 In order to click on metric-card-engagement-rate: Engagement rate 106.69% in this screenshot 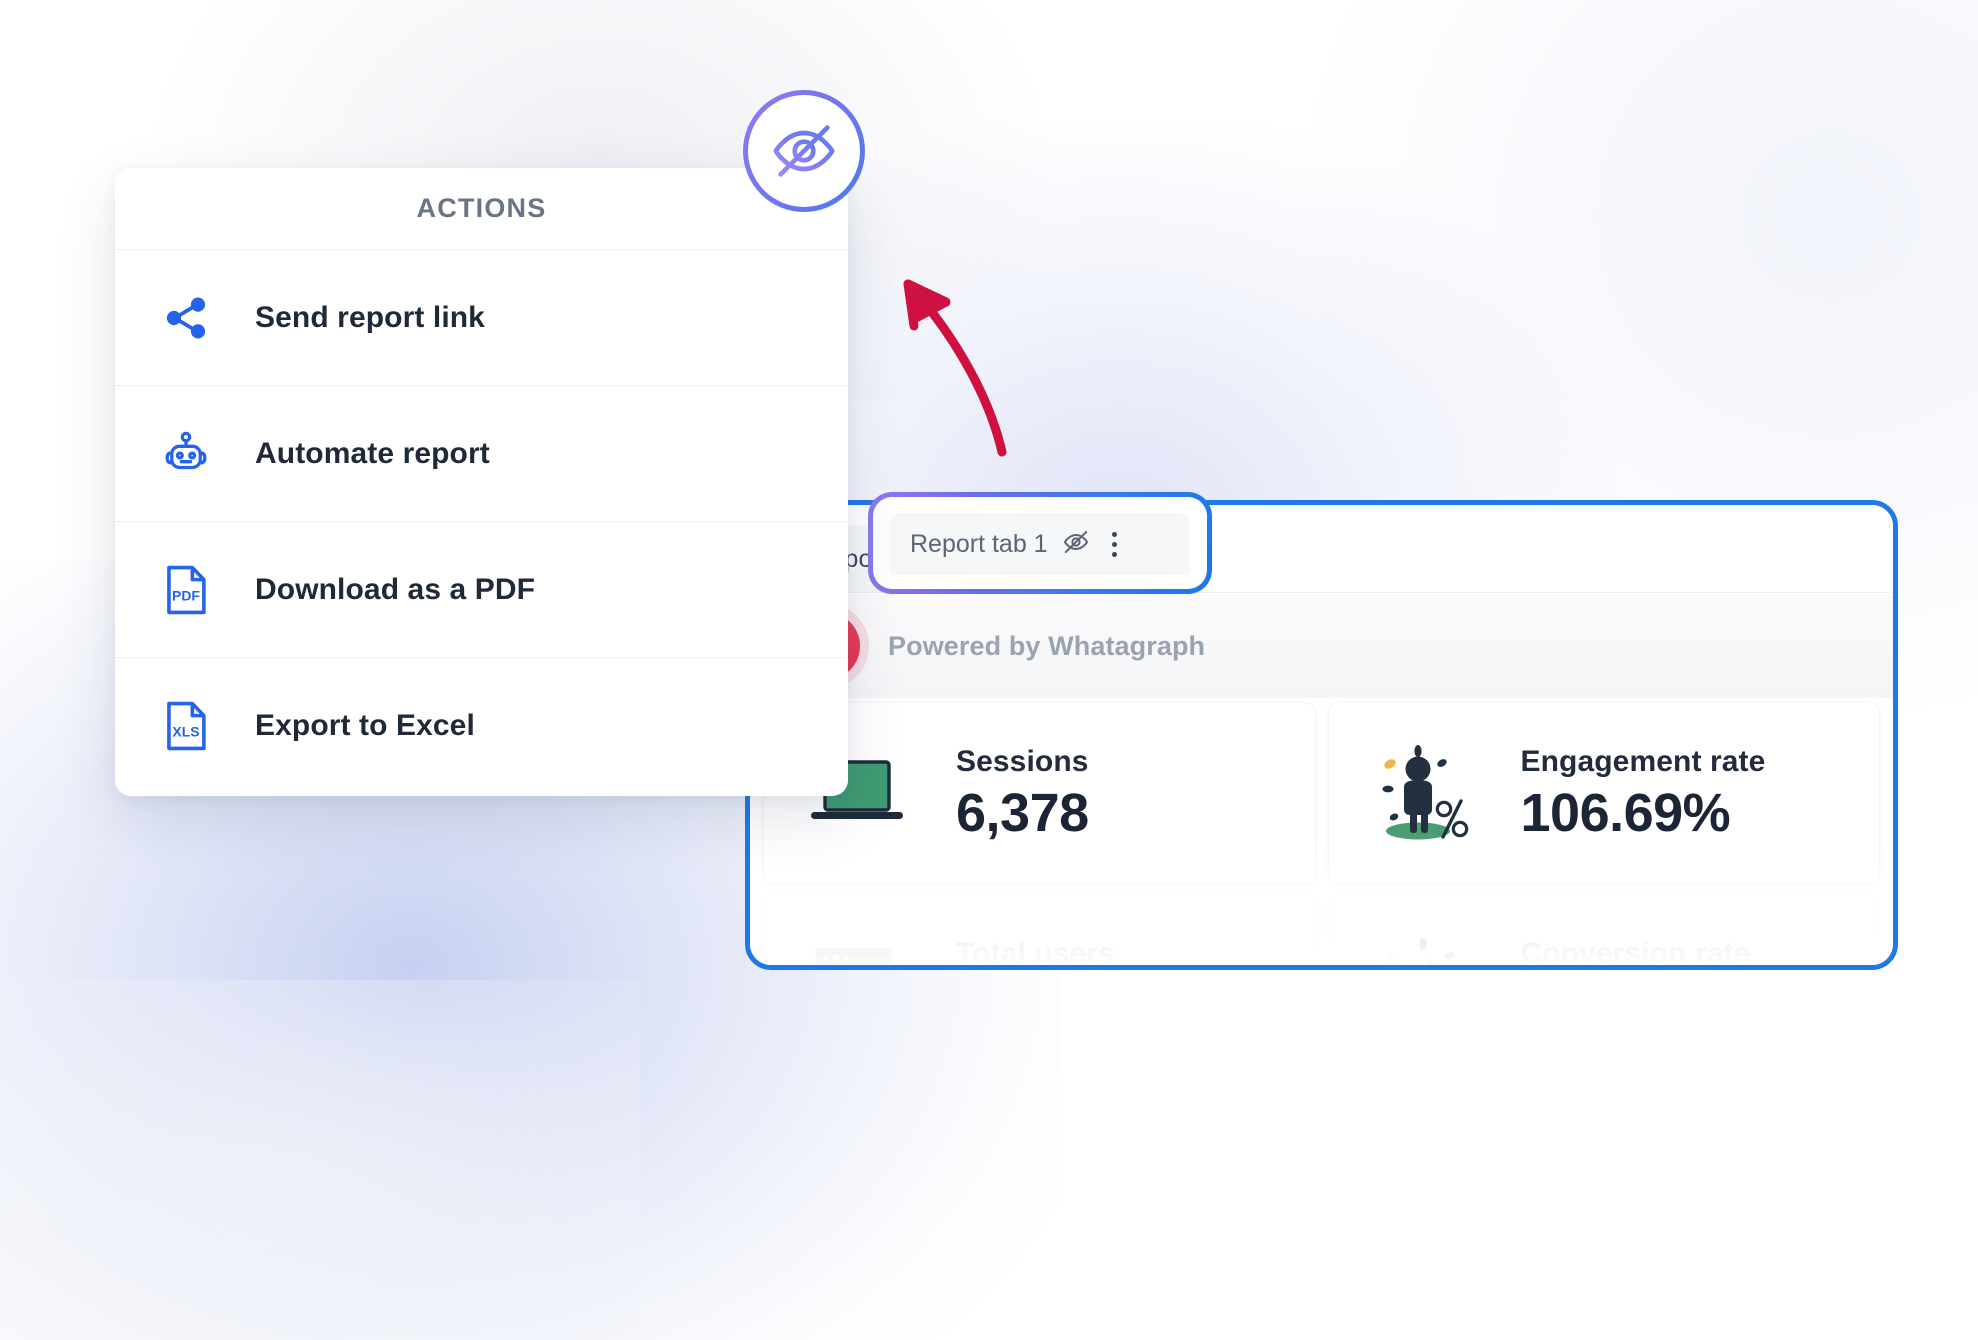, I will do `click(1603, 793)`.